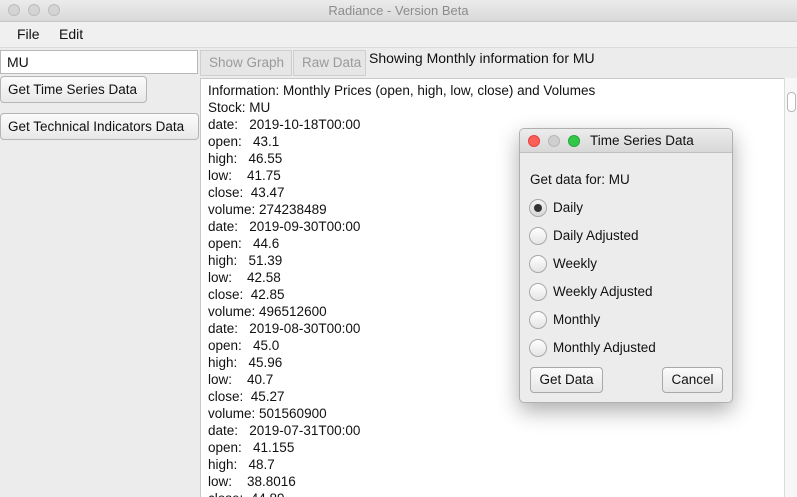 The height and width of the screenshot is (497, 797). I want to click on stock-symbol-input, so click(99, 62).